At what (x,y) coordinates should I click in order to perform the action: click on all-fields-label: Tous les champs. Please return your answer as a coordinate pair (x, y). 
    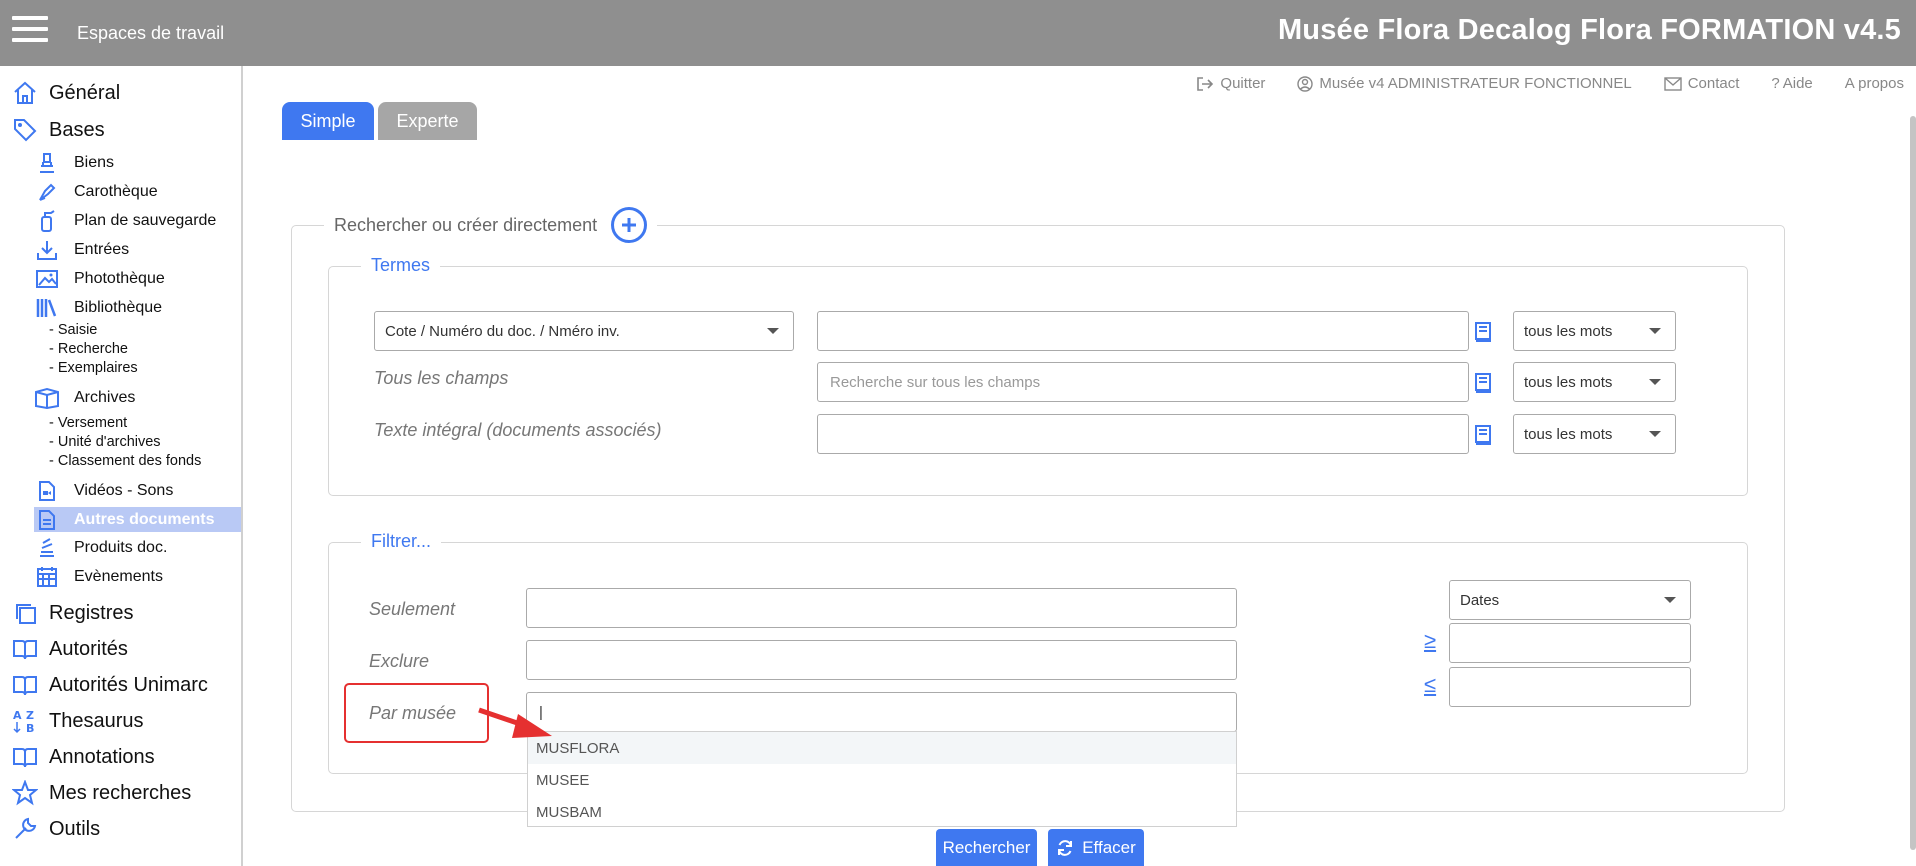
    Looking at the image, I should click on (441, 378).